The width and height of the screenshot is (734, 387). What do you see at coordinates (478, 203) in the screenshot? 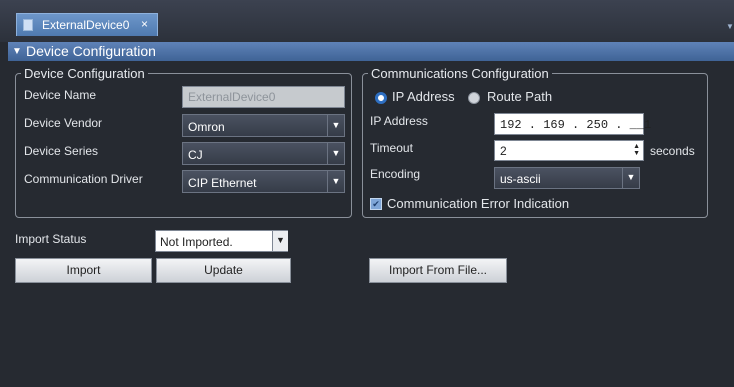
I see `communication-error-indication-label: Communication Error Indication` at bounding box center [478, 203].